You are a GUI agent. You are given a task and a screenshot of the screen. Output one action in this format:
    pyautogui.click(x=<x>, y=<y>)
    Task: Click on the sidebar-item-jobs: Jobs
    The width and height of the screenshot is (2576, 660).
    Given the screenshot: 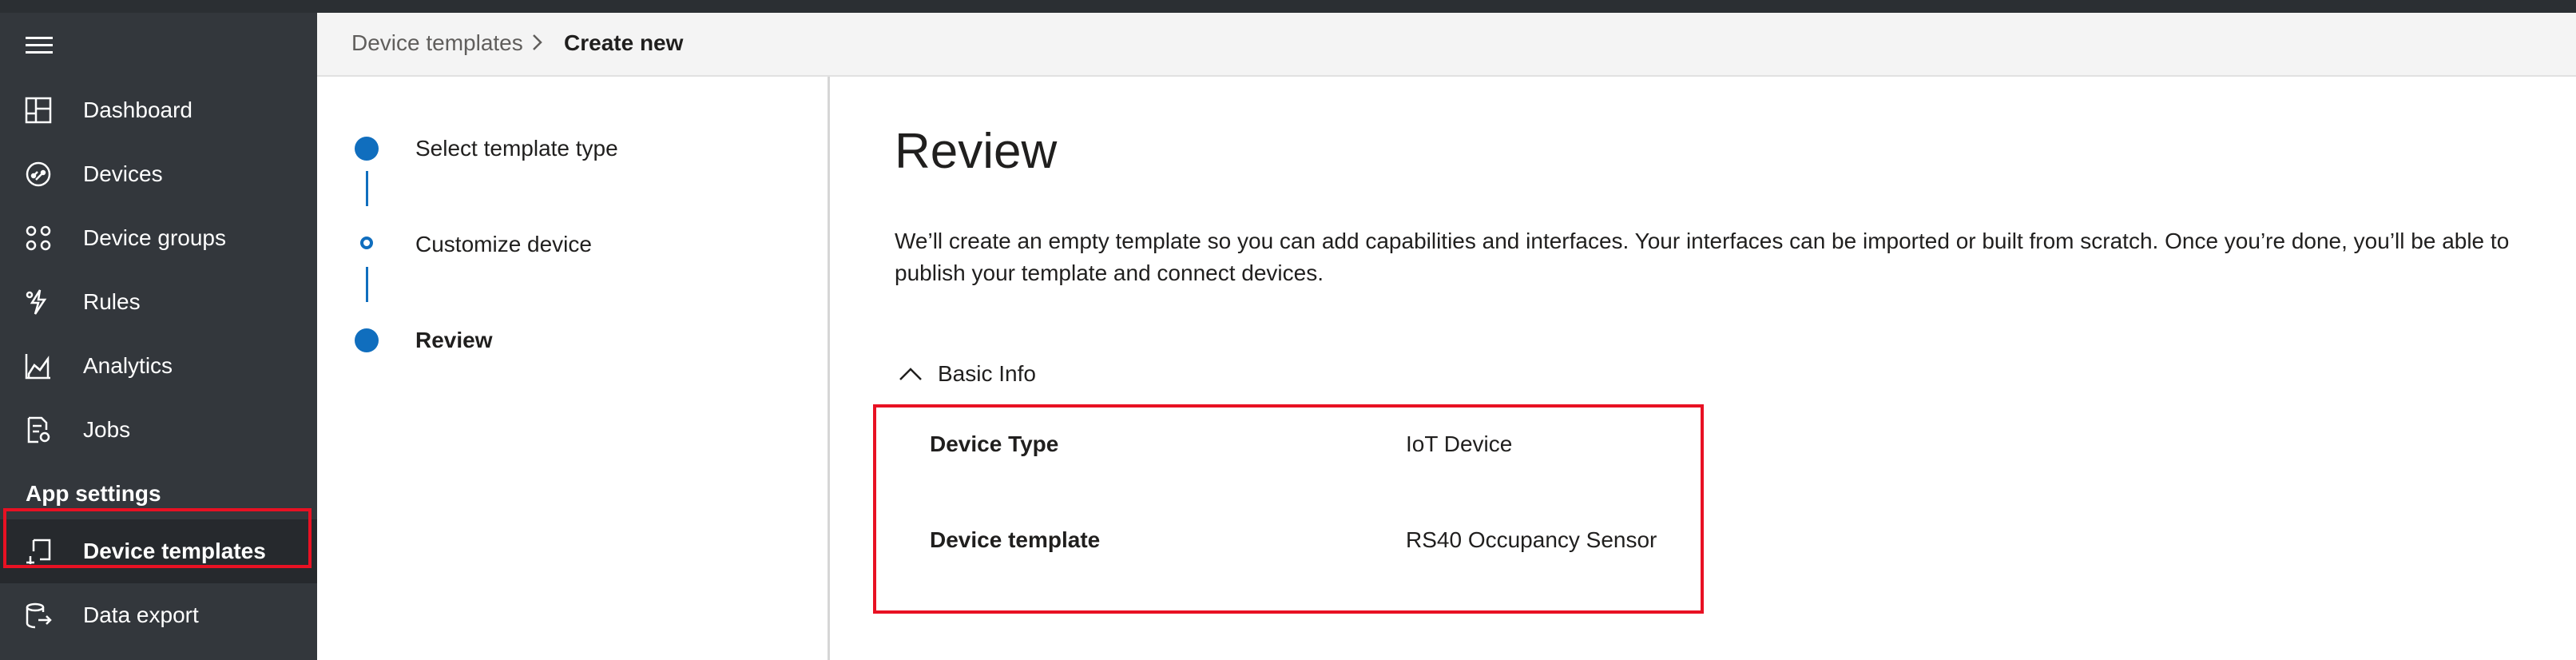 What is the action you would take?
    pyautogui.click(x=158, y=430)
    